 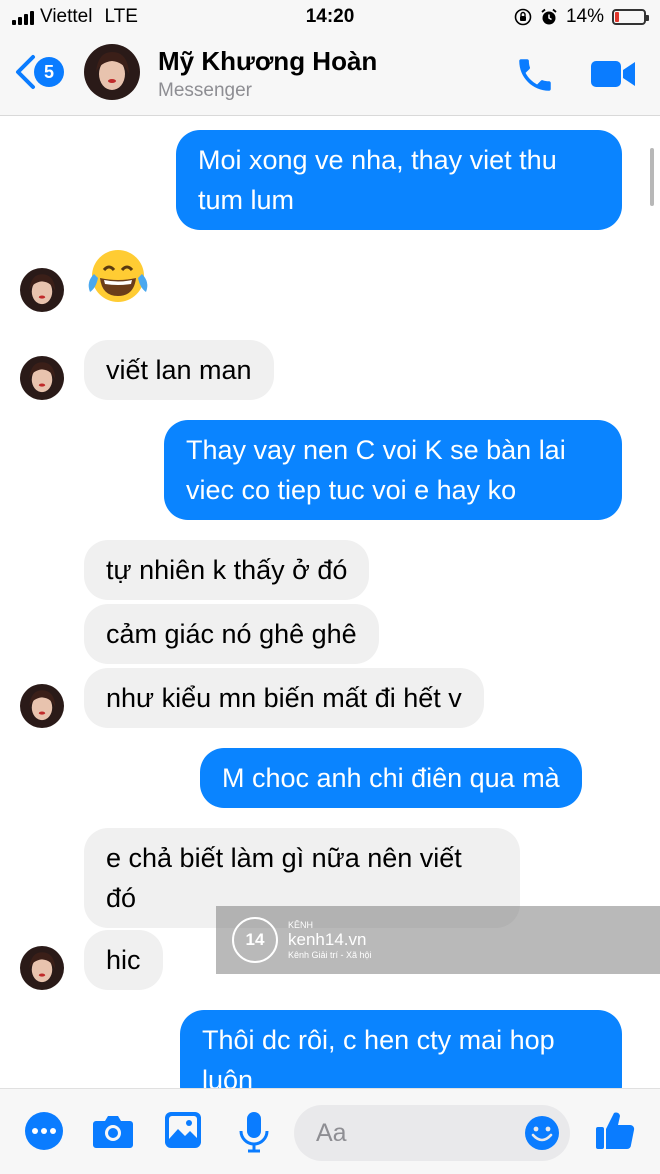 I want to click on more-button, so click(x=44, y=1133).